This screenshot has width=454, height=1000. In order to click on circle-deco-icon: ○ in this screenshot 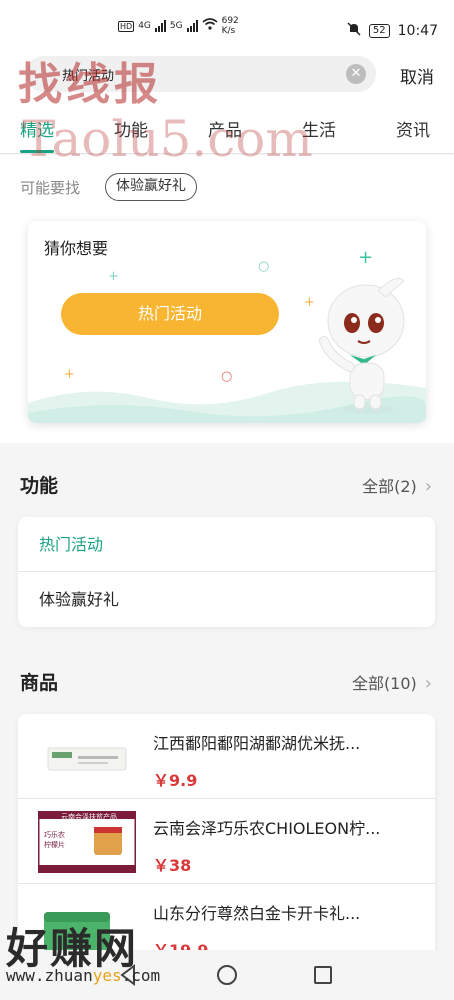, I will do `click(264, 266)`.